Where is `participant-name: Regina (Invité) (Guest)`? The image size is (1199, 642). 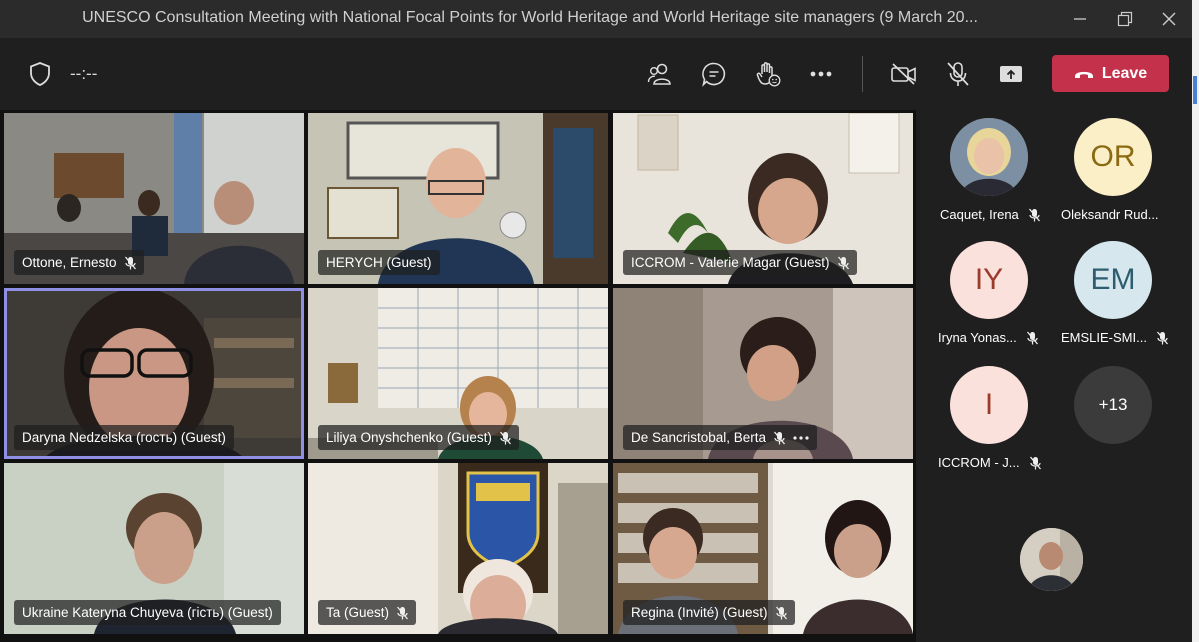
participant-name: Regina (Invité) (Guest) is located at coordinates (699, 612).